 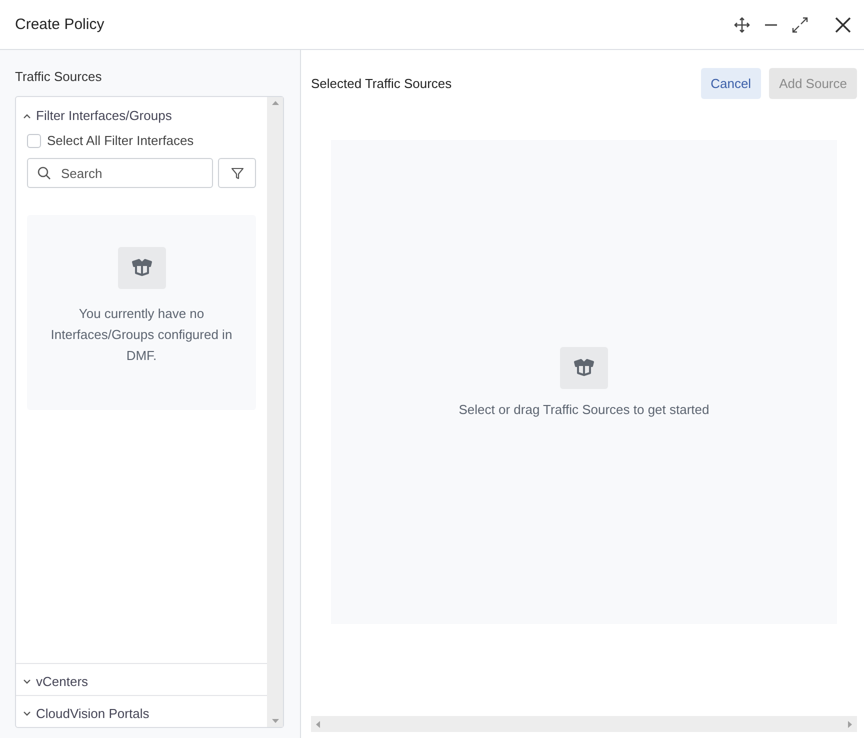 I want to click on checkbox, so click(x=34, y=141).